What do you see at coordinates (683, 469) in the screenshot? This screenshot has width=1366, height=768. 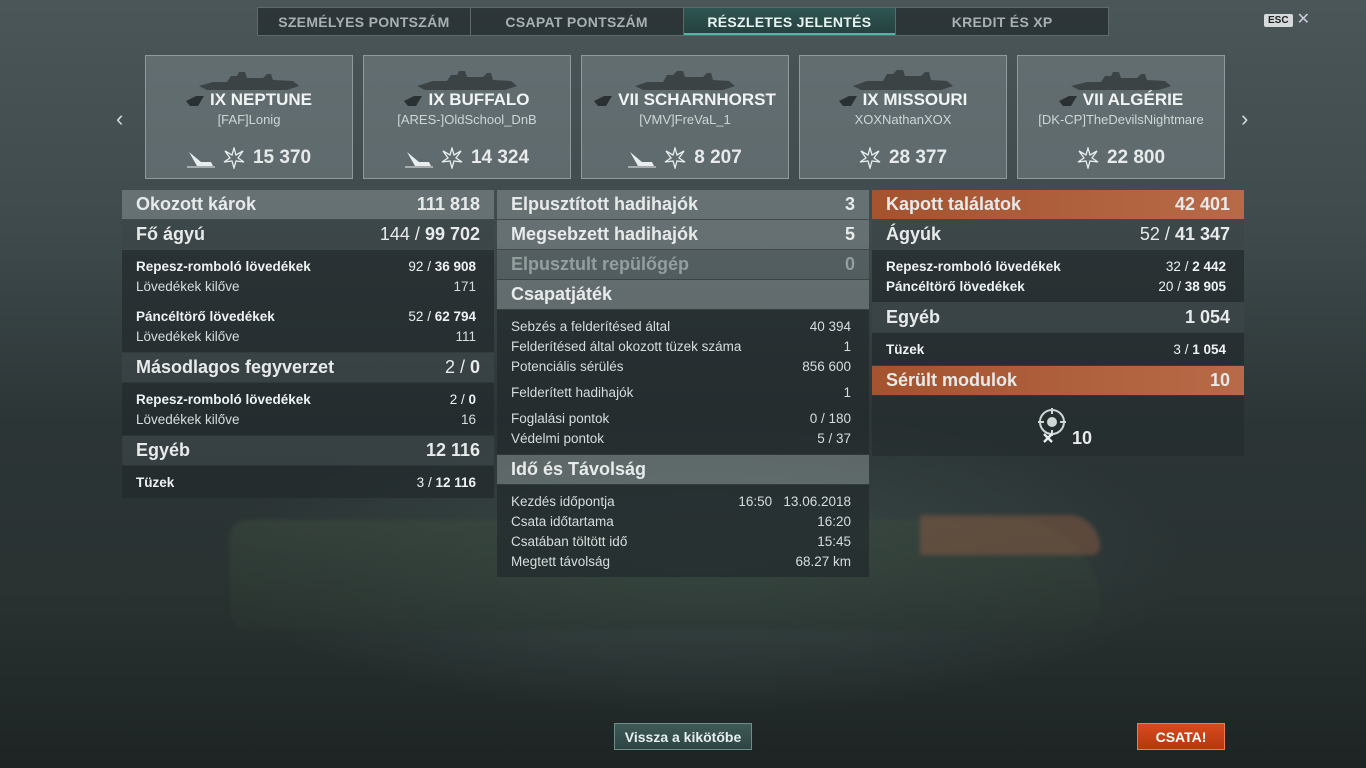 I see `time-distance-header: Idő és Távolság` at bounding box center [683, 469].